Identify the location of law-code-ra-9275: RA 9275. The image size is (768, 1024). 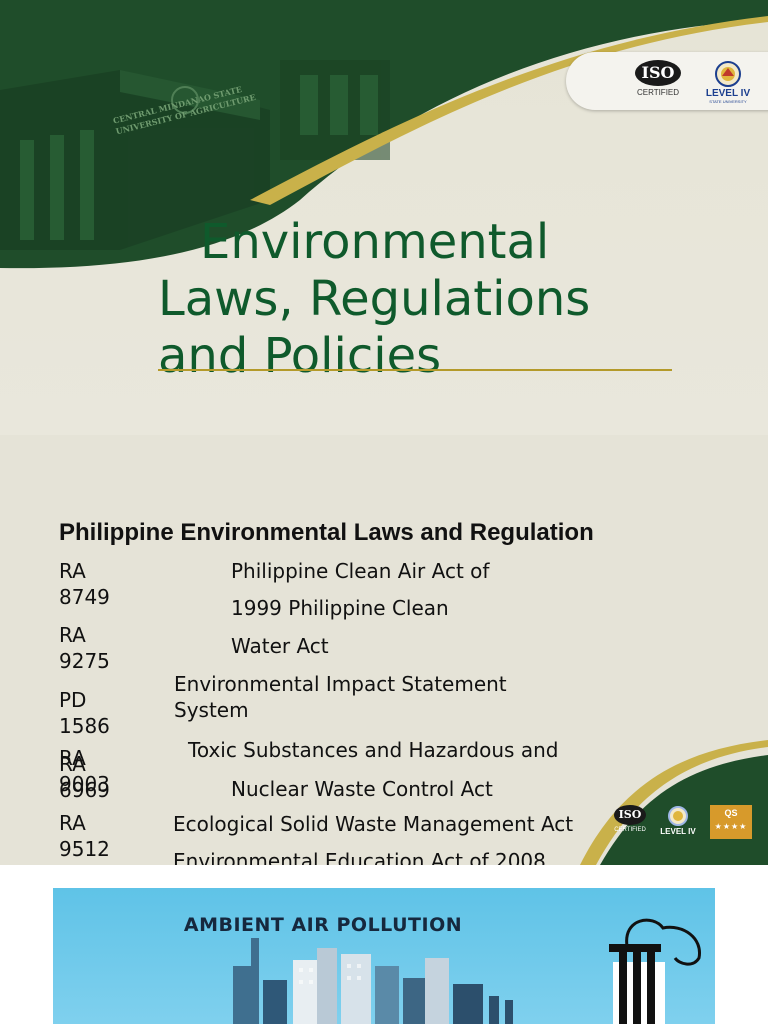
(84, 648).